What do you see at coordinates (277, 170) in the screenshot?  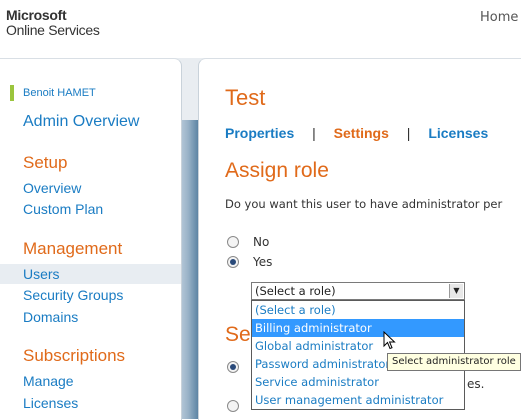 I see `assign-role-heading: Assign role` at bounding box center [277, 170].